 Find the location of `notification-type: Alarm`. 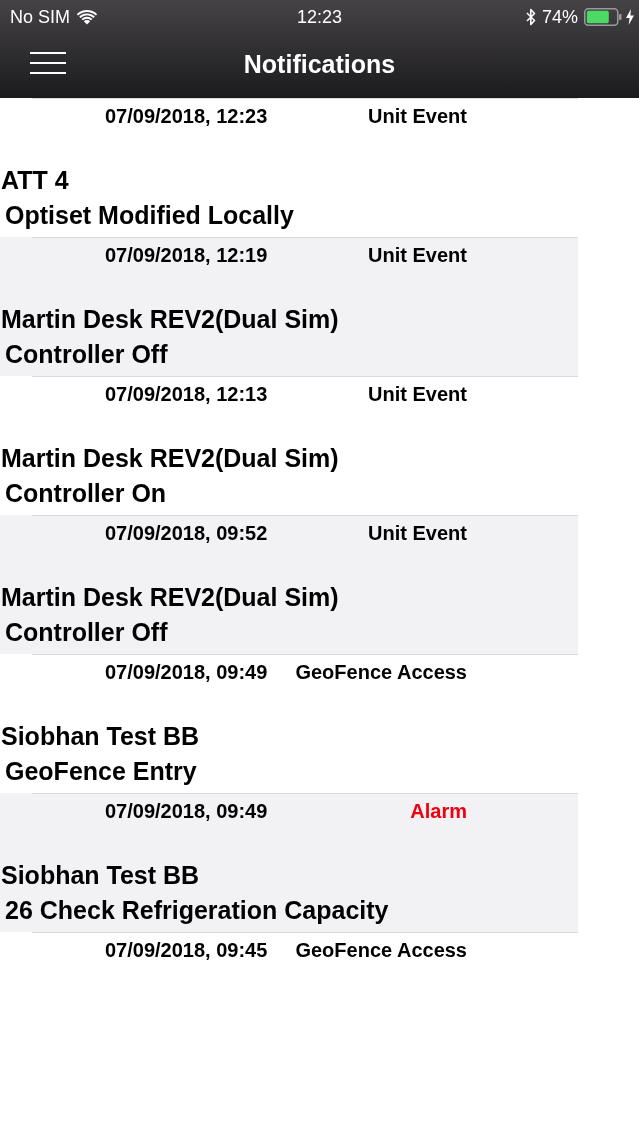

notification-type: Alarm is located at coordinates (438, 811).